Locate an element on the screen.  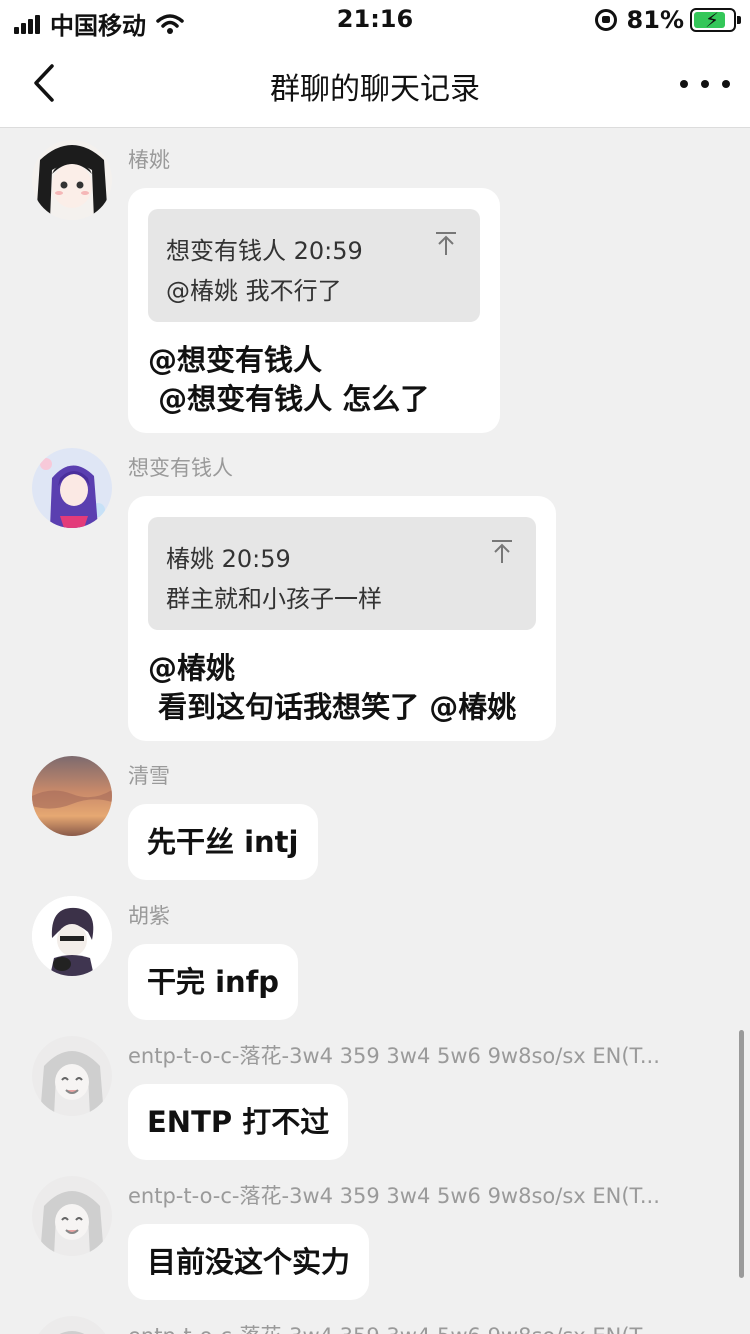
status-bar: 中国移动 21:16 81% ⚡ is located at coordinates (375, 20).